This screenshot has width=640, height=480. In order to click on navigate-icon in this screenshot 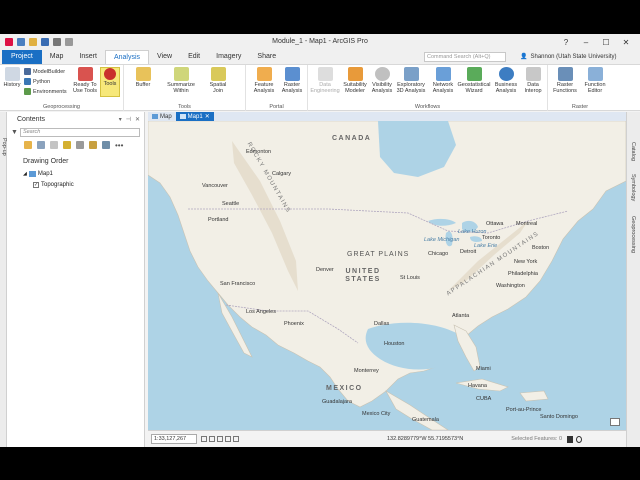, I will do `click(236, 439)`.